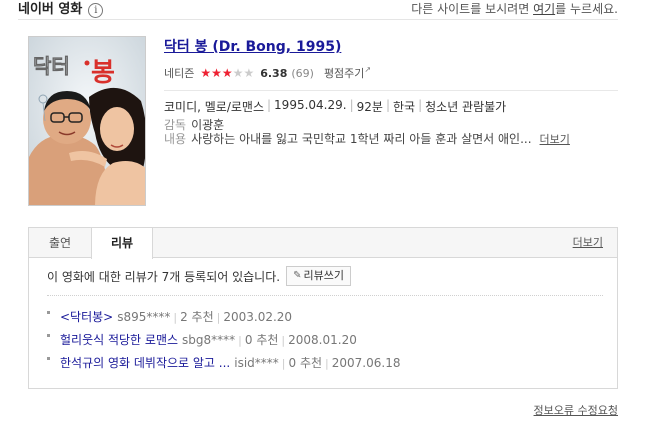 The width and height of the screenshot is (668, 427). I want to click on review-user: s895****, so click(144, 317).